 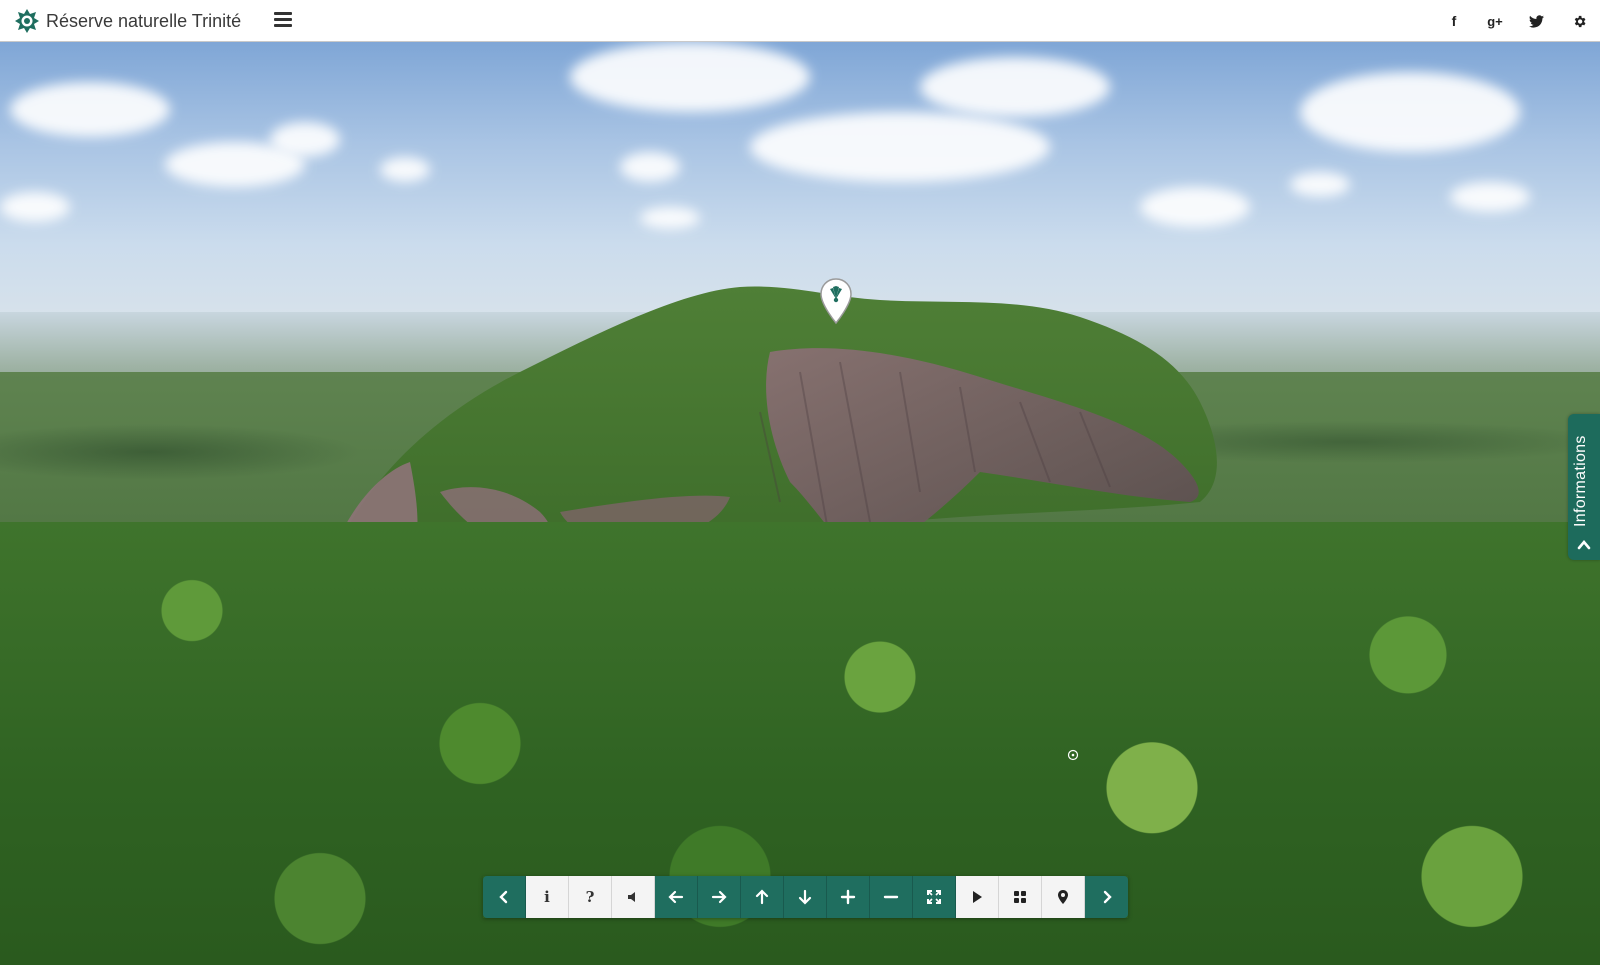 I want to click on top-bar: Réserve naturelle Trinité f g+, so click(x=800, y=21).